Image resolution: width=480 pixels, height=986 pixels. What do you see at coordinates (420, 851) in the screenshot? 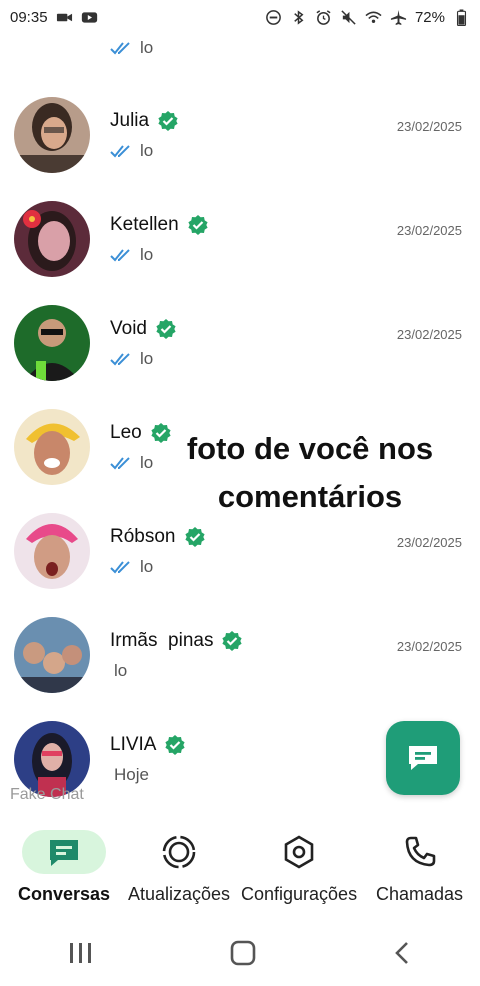
I see `phone-icon` at bounding box center [420, 851].